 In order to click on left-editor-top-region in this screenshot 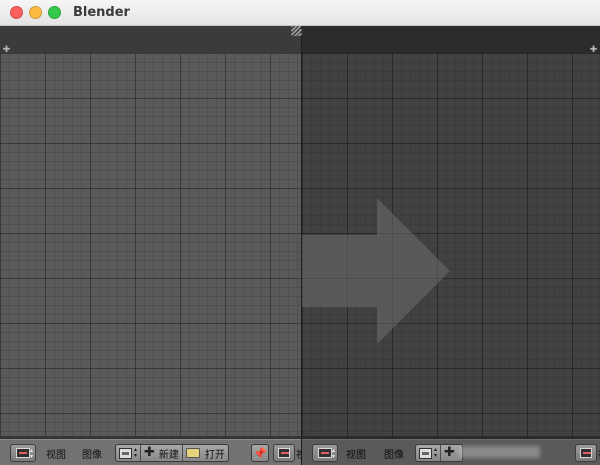, I will do `click(150, 39)`.